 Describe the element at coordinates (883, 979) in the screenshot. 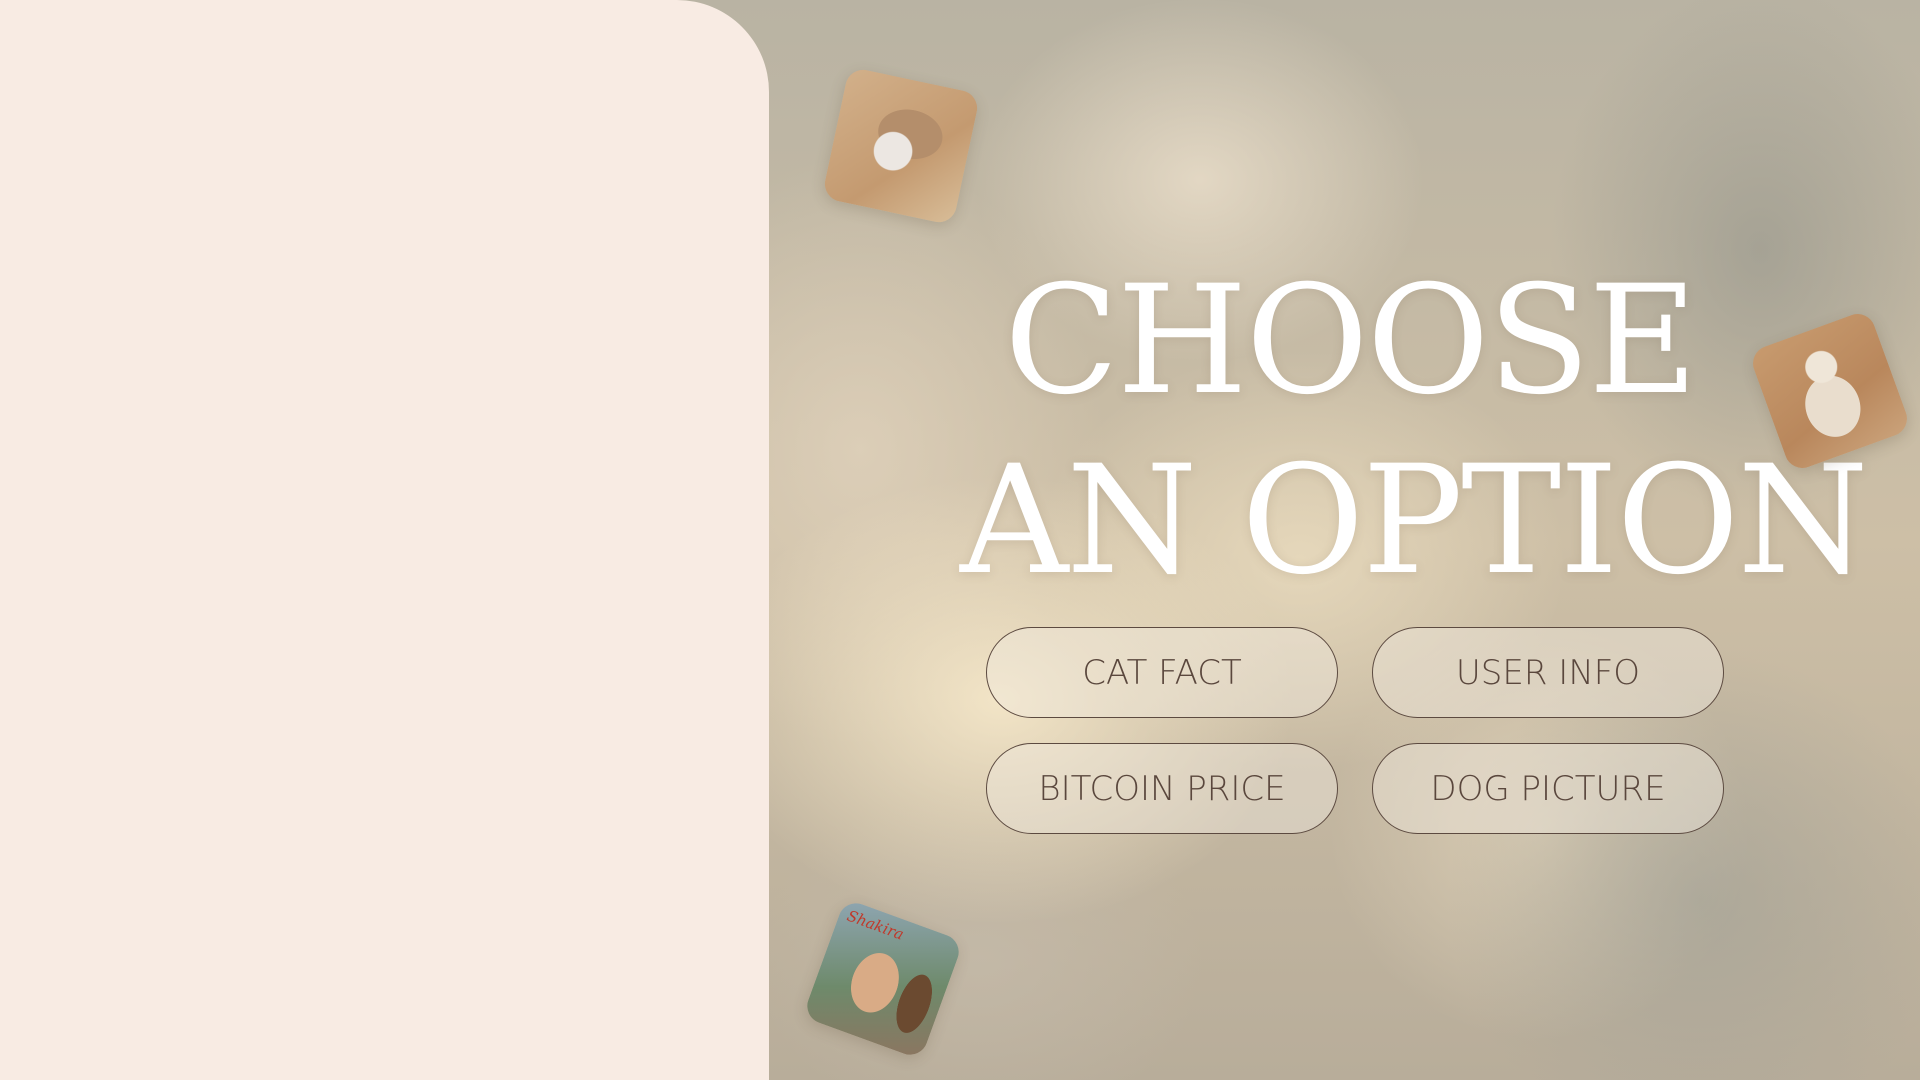

I see `album-cover-shakira: Shakira` at that location.